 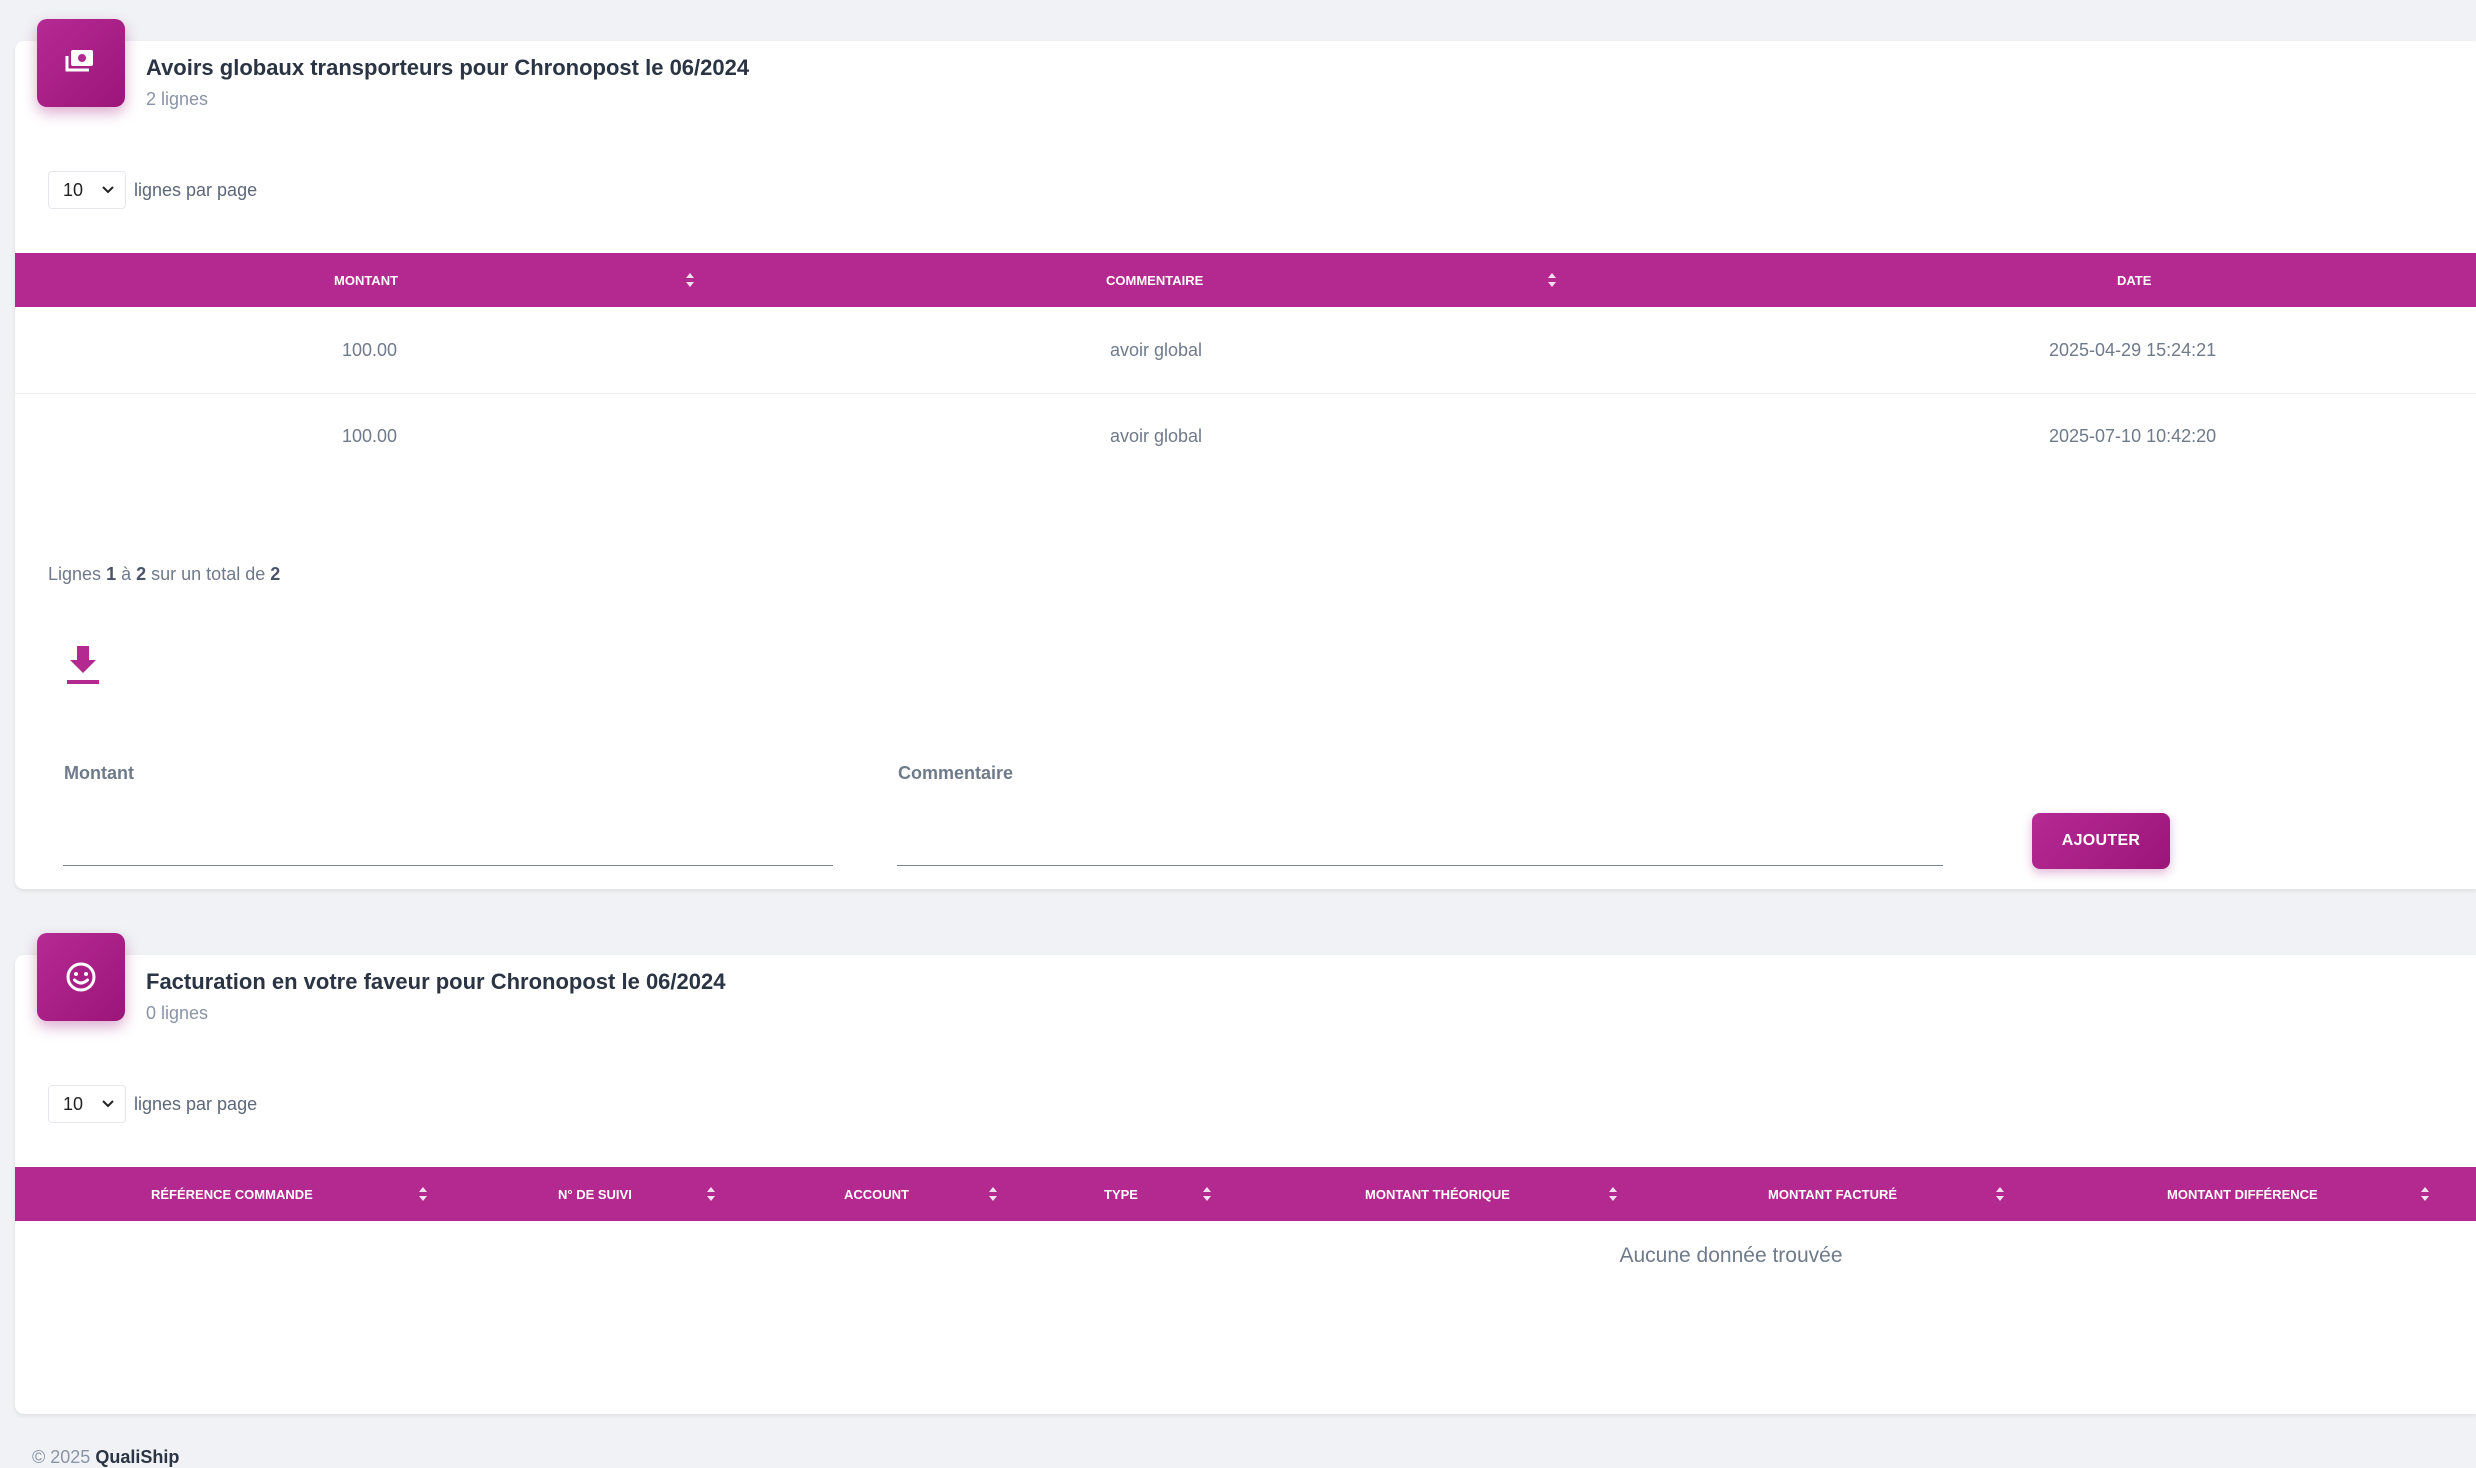 I want to click on pager-total-word: sur un total de, so click(x=208, y=574).